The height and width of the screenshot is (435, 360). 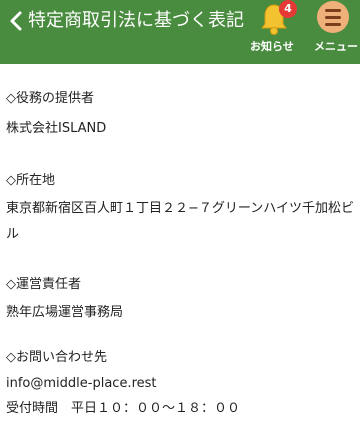 What do you see at coordinates (180, 221) in the screenshot?
I see `address-value: 東京都新宿区百人町１丁目２２−７グリーンハイツ千加松ビル` at bounding box center [180, 221].